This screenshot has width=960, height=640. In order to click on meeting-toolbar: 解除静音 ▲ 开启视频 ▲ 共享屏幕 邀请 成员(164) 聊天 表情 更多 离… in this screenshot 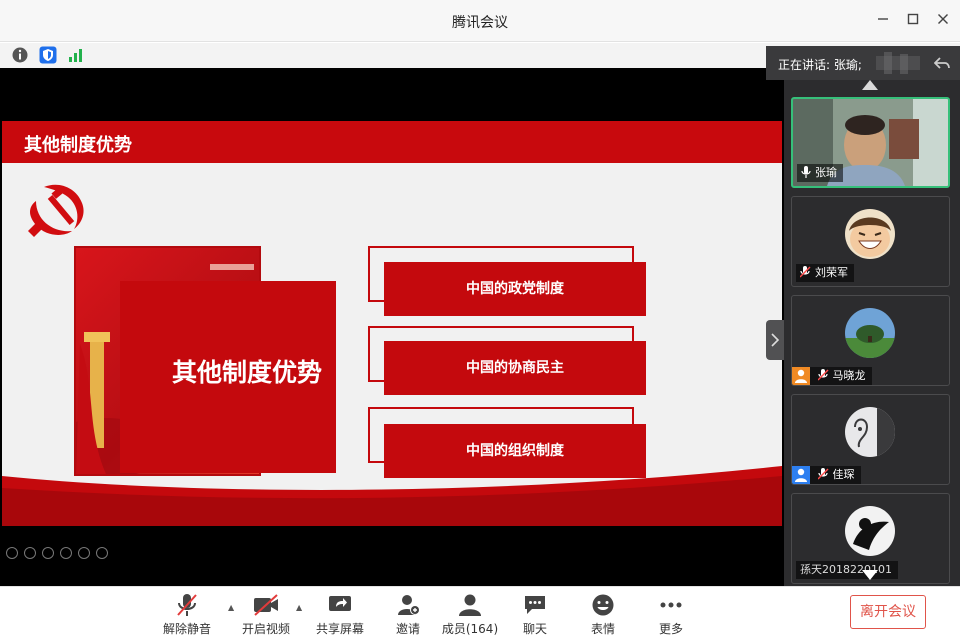, I will do `click(480, 613)`.